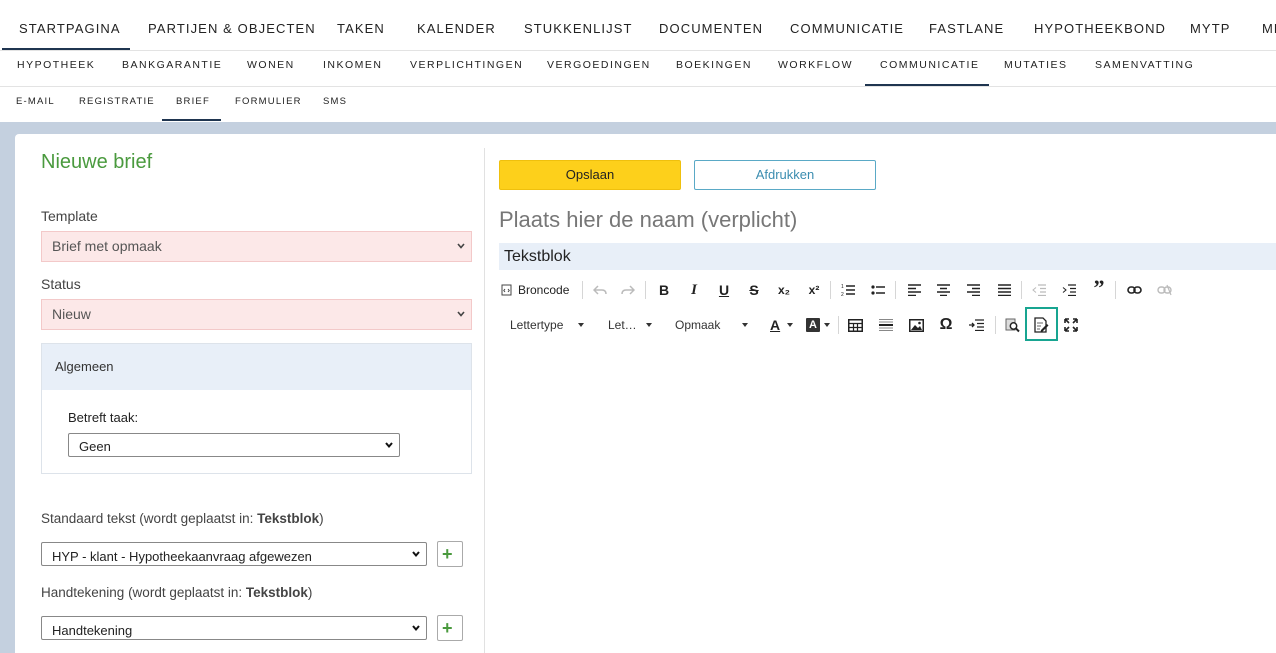 The height and width of the screenshot is (653, 1276). Describe the element at coordinates (466, 68) in the screenshot. I see `subnav-verplichtingen: VERPLICHTINGEN` at that location.